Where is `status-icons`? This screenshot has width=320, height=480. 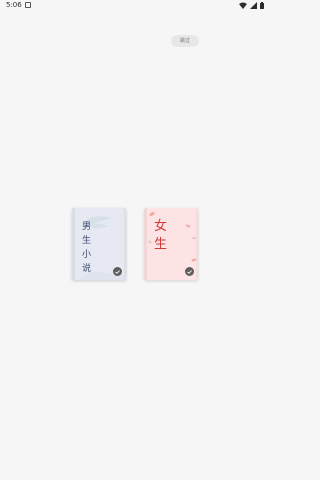 status-icons is located at coordinates (251, 5).